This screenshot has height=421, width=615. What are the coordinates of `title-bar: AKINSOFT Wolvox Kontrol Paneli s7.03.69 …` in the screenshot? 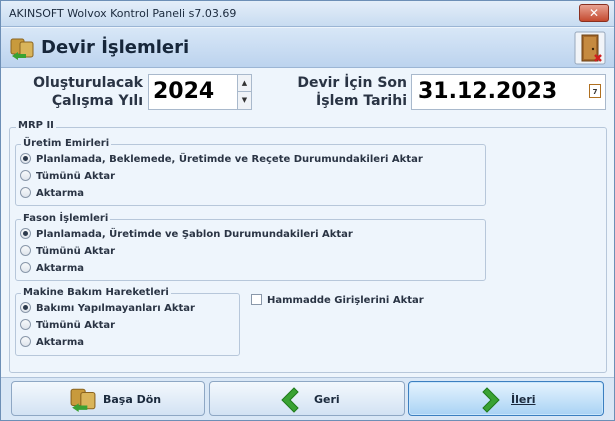 It's located at (307, 14).